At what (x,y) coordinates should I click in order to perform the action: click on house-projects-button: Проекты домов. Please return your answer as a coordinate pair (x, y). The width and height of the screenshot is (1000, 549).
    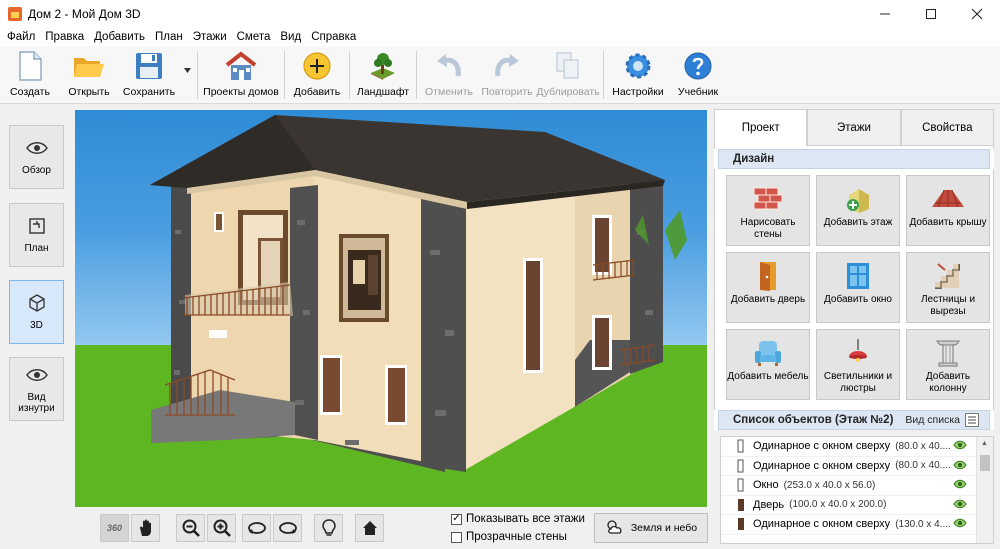
    Looking at the image, I should click on (241, 75).